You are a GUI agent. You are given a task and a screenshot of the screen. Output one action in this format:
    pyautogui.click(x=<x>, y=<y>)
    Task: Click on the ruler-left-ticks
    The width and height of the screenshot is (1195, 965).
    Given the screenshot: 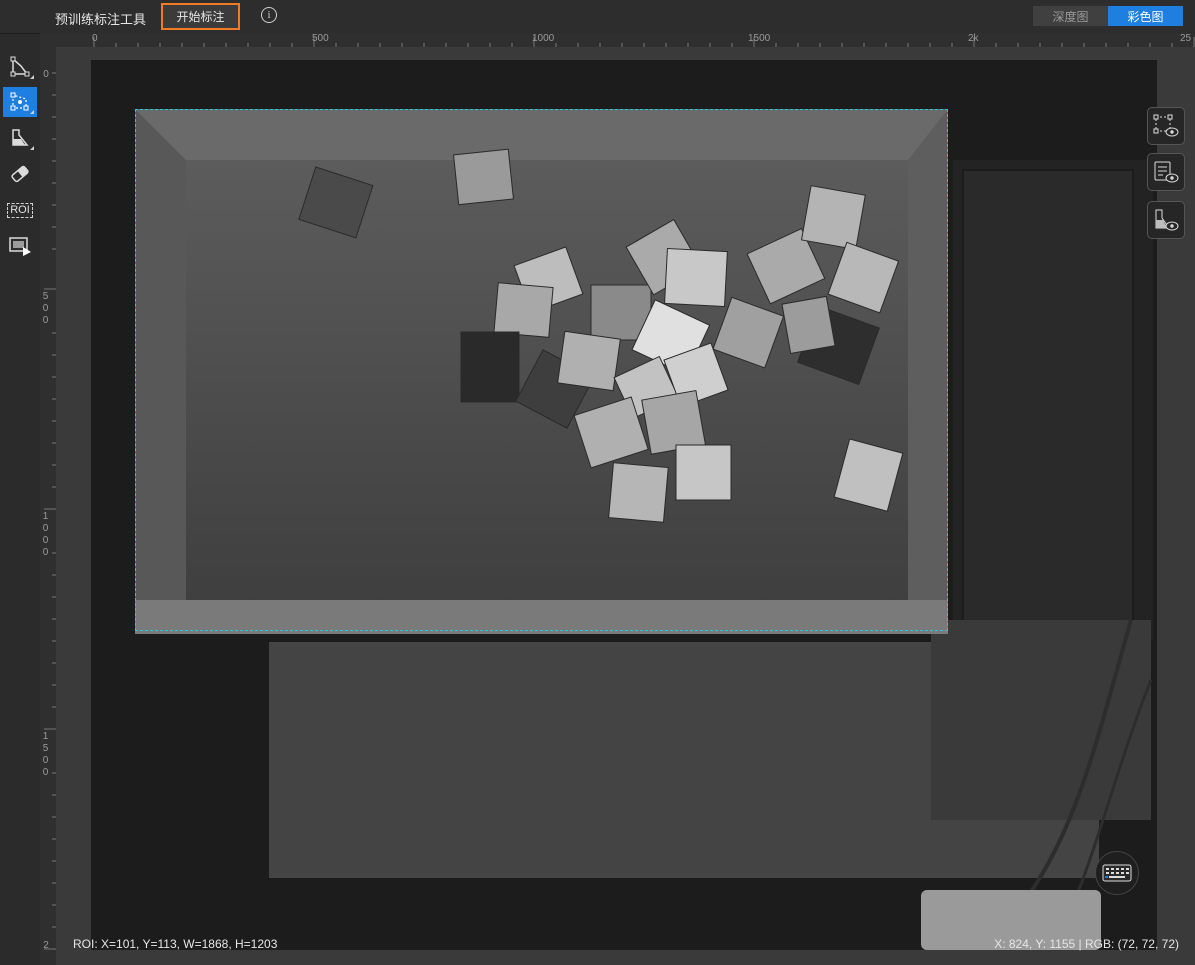 What is the action you would take?
    pyautogui.click(x=50, y=511)
    